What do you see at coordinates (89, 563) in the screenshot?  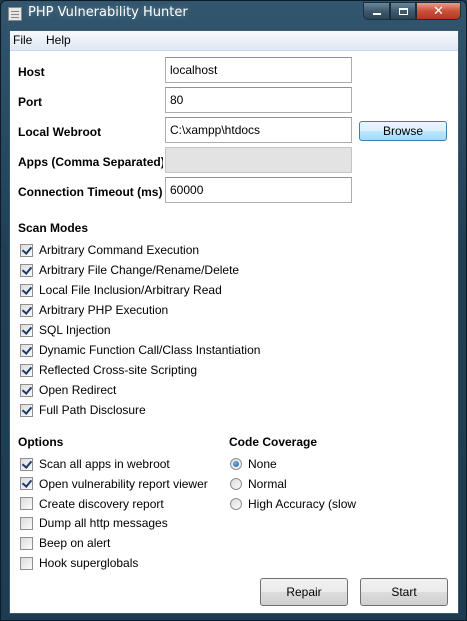 I see `option-label: Hook superglobals` at bounding box center [89, 563].